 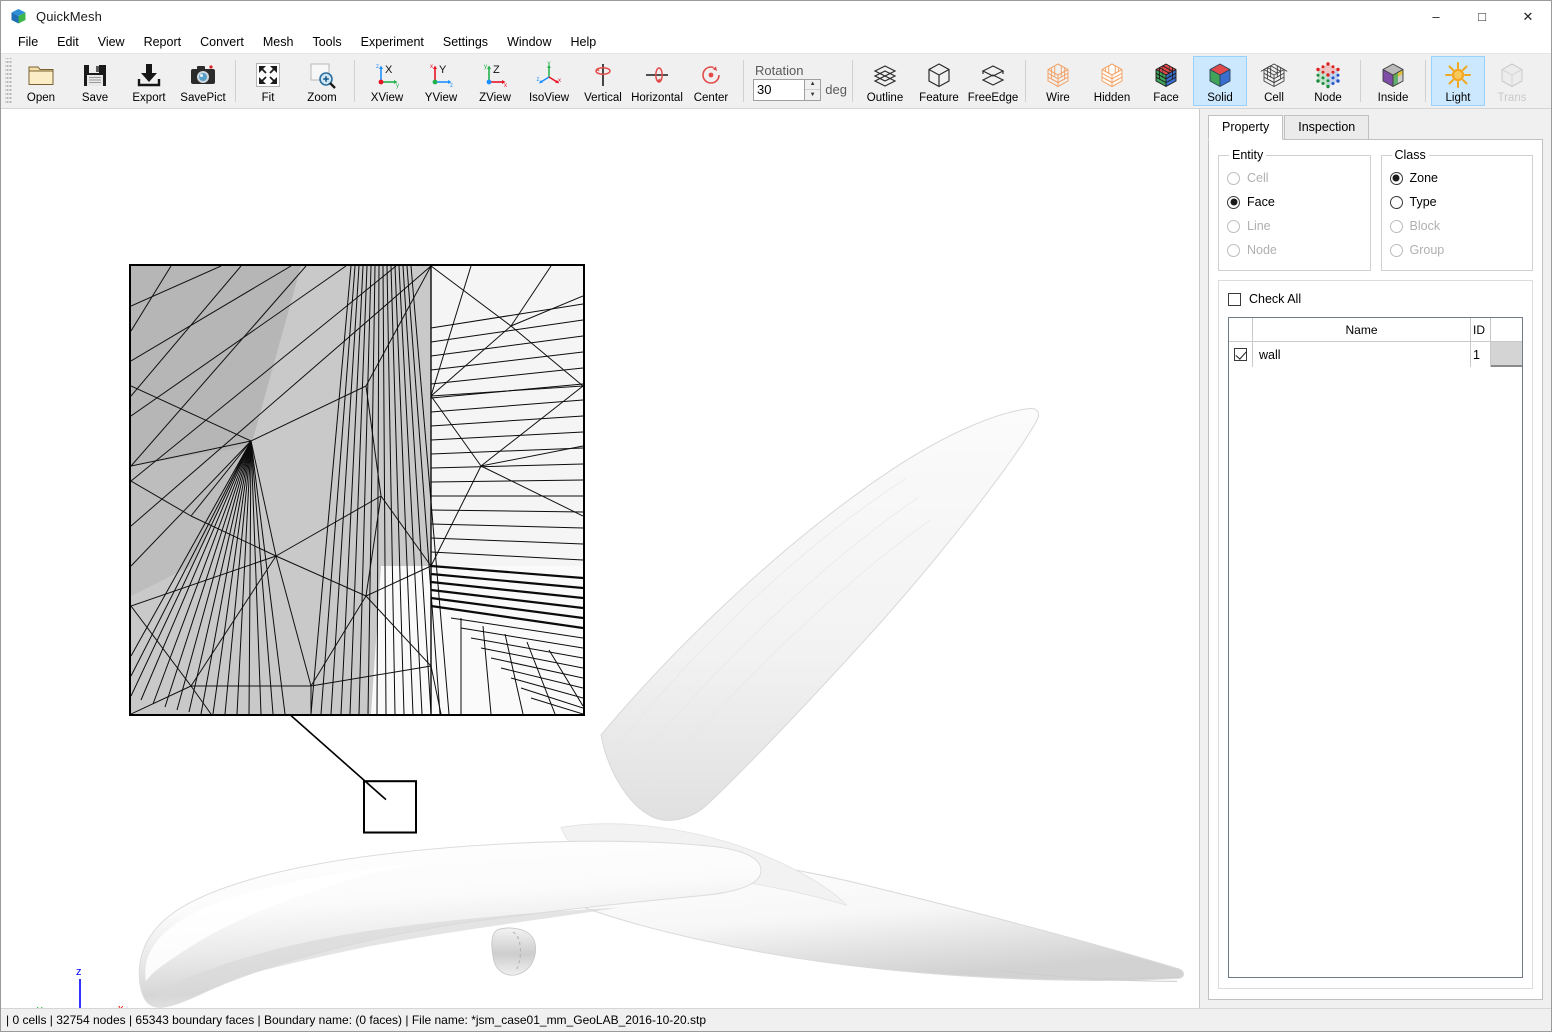 I want to click on table-row: wall 1, so click(x=1375, y=354).